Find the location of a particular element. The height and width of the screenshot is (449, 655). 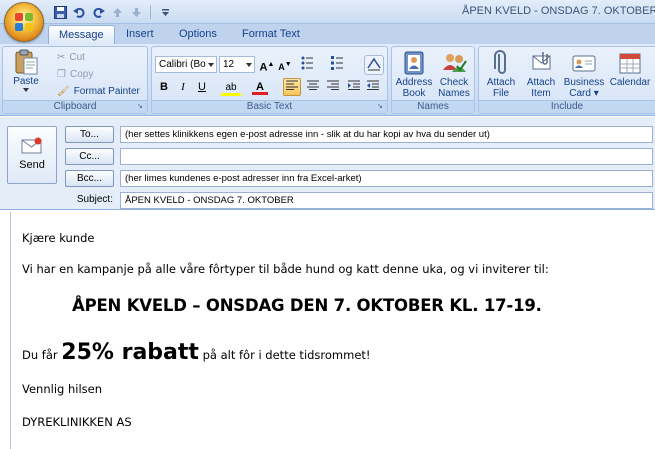

align-left-button is located at coordinates (292, 87).